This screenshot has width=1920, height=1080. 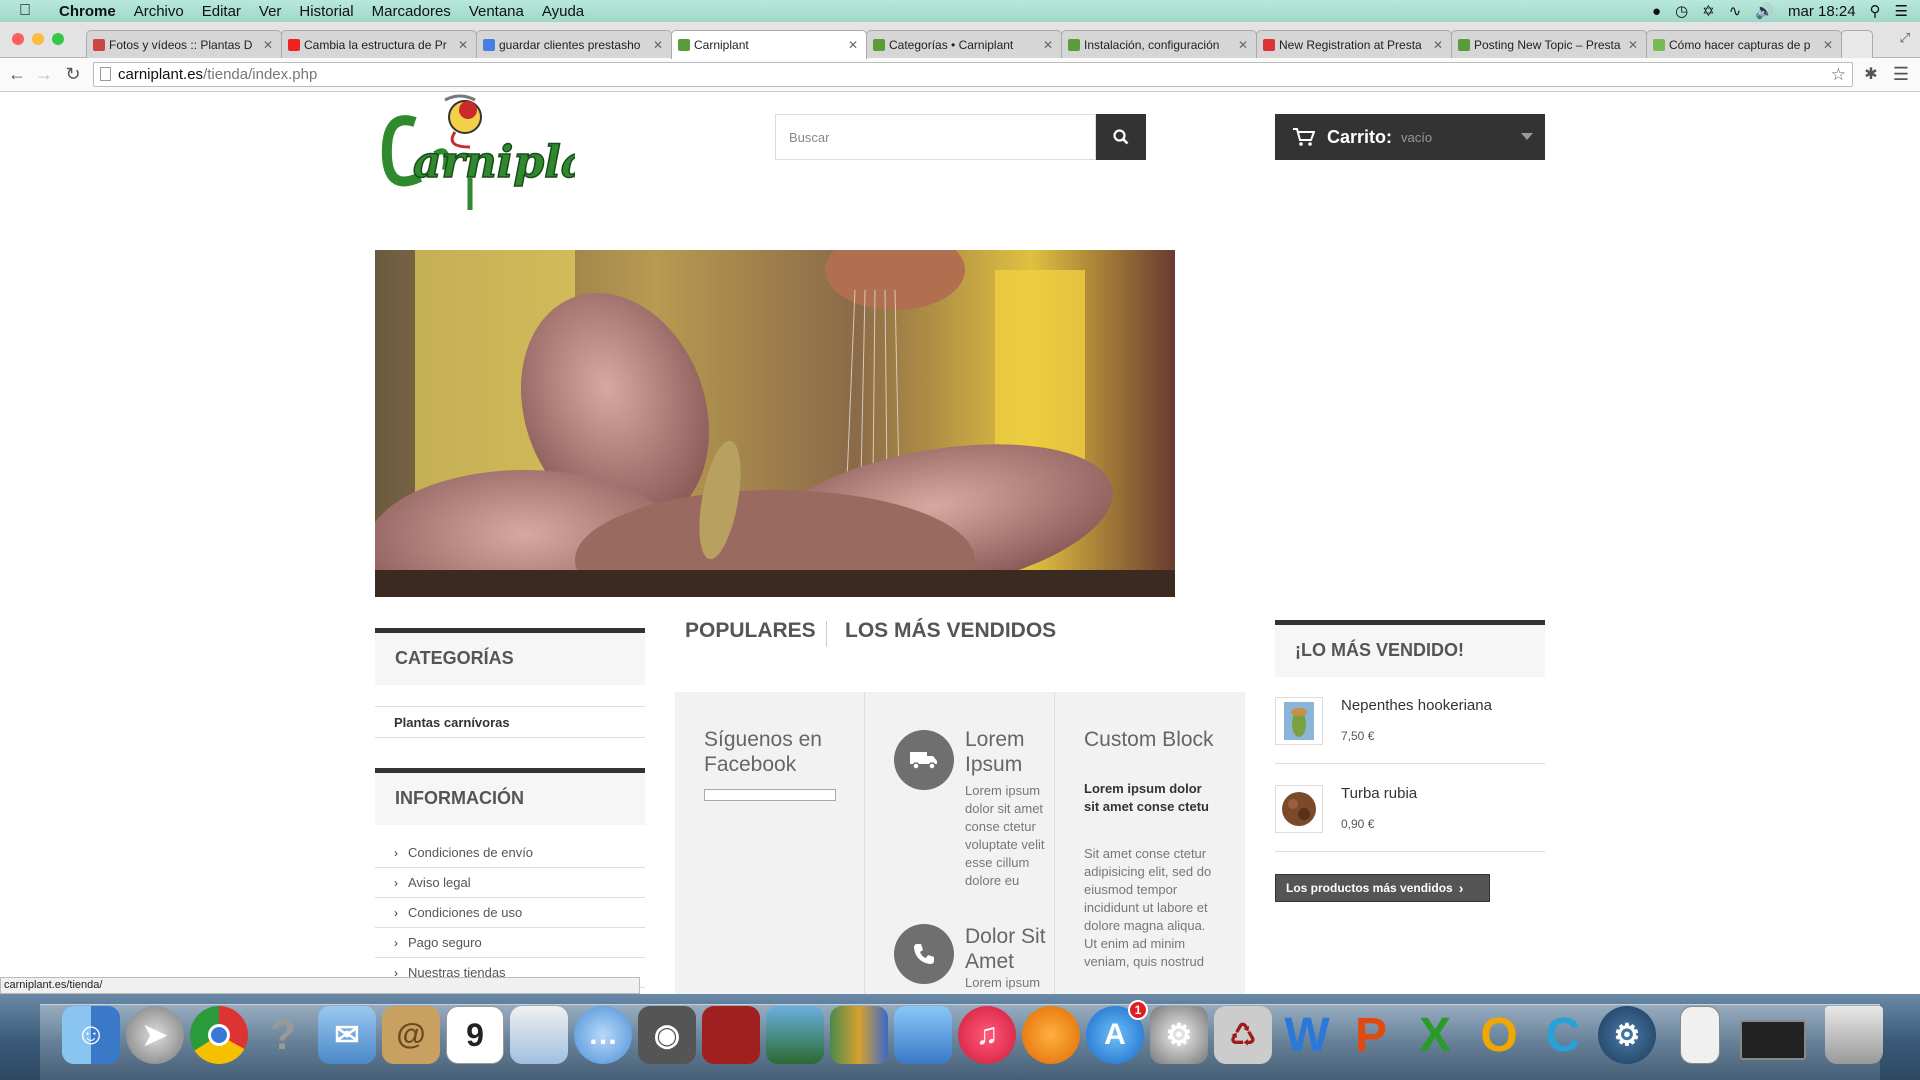 What do you see at coordinates (1307, 1035) in the screenshot?
I see `word-icon: W` at bounding box center [1307, 1035].